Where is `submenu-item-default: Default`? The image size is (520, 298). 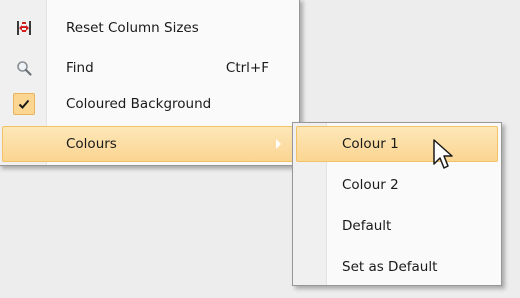
submenu-item-default: Default is located at coordinates (397, 226).